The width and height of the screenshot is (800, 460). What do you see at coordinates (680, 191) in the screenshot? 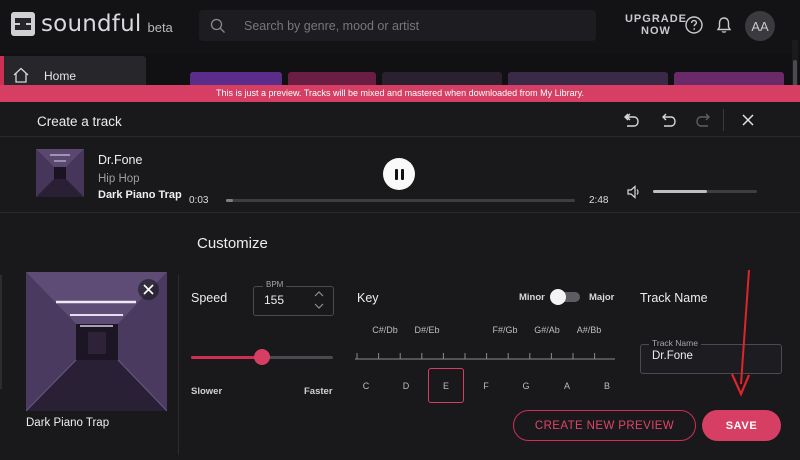
I see `volume-fill` at bounding box center [680, 191].